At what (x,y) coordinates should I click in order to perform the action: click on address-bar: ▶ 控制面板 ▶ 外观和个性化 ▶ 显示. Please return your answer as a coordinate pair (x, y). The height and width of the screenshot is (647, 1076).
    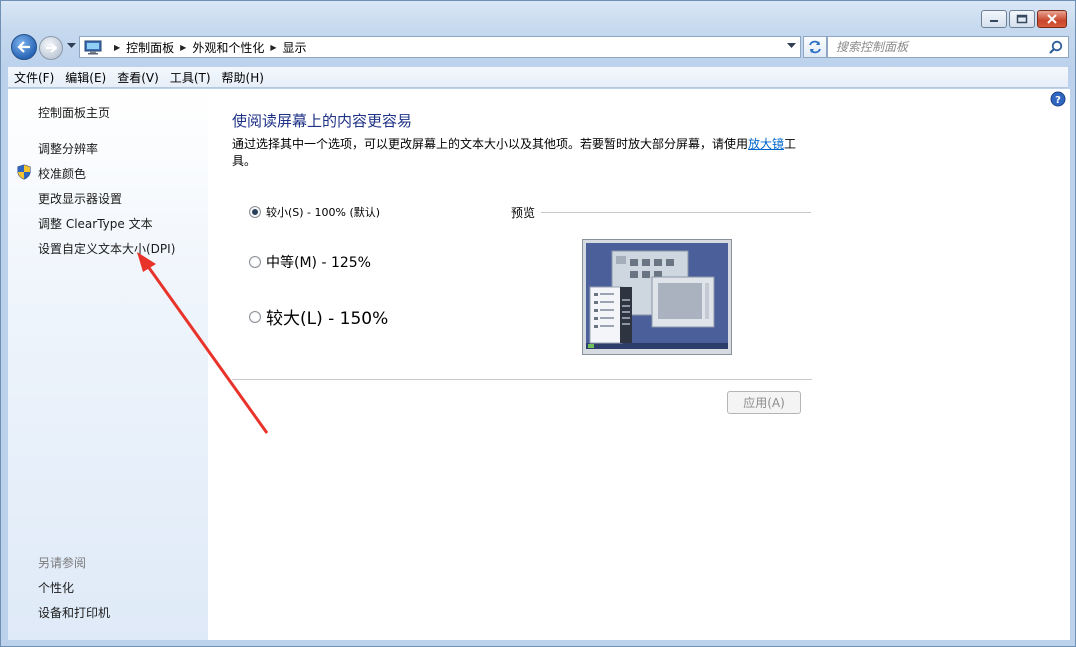
    Looking at the image, I should click on (440, 47).